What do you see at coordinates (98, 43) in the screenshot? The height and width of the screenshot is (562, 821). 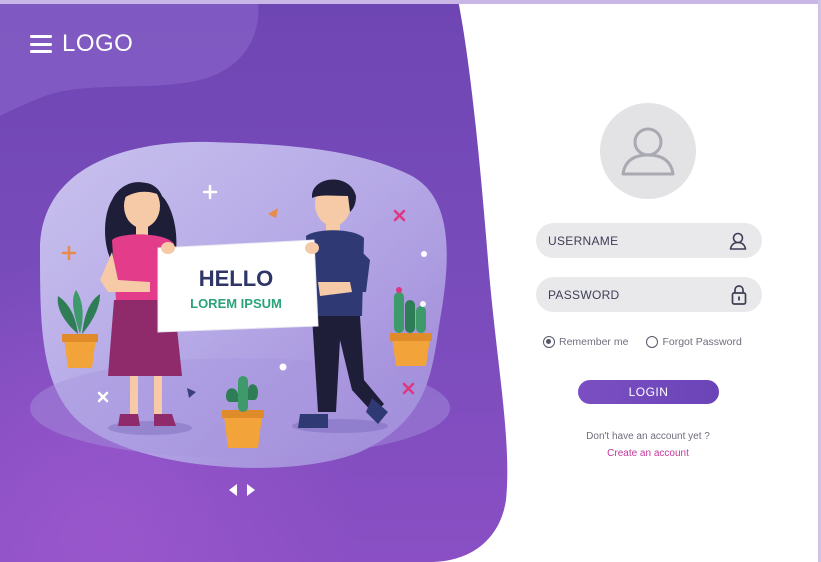 I see `logo-text: LOGO` at bounding box center [98, 43].